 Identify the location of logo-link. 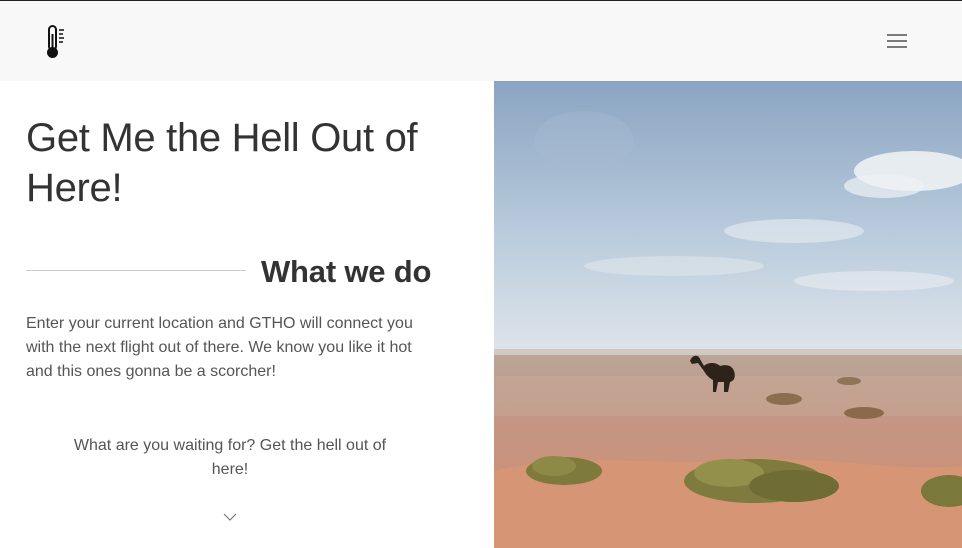
(57, 42).